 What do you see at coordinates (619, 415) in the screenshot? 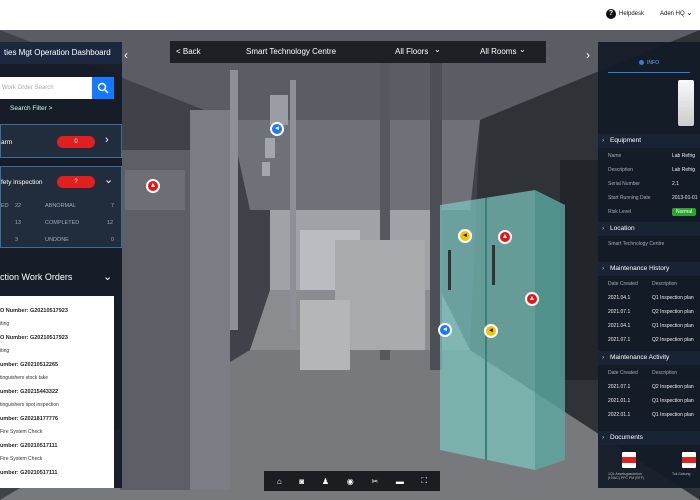
I see `table-cell: 2022.01.1` at bounding box center [619, 415].